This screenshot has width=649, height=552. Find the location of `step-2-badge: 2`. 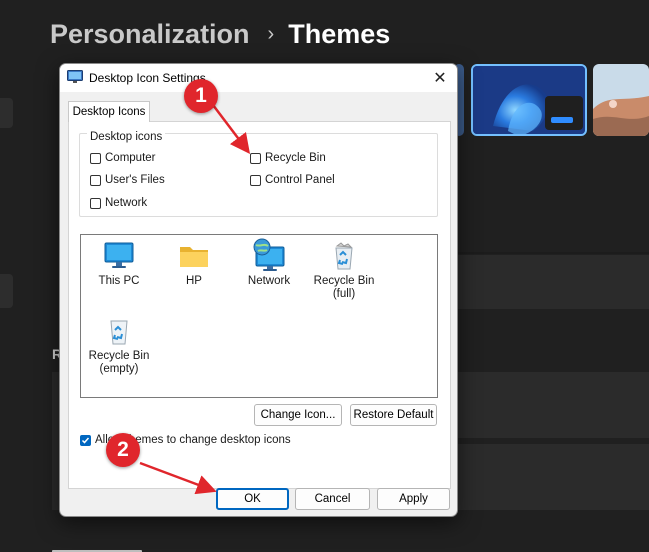

step-2-badge: 2 is located at coordinates (123, 450).